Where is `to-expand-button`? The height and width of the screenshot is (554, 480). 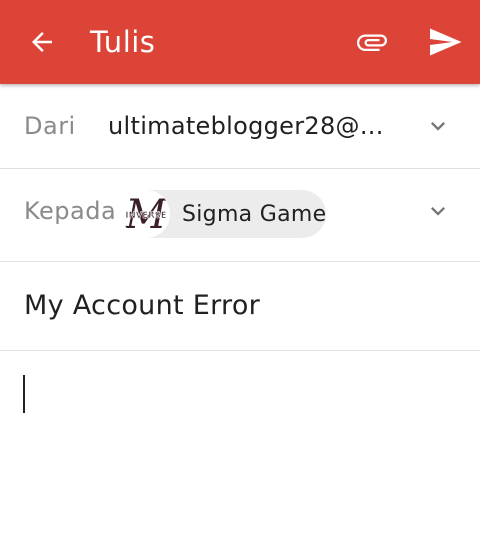
to-expand-button is located at coordinates (438, 211).